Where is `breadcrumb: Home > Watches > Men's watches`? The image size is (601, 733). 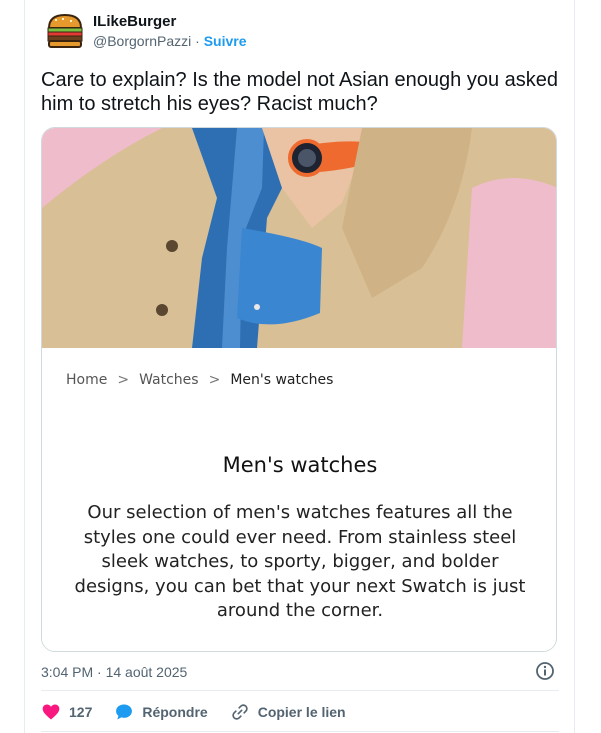
breadcrumb: Home > Watches > Men's watches is located at coordinates (199, 380).